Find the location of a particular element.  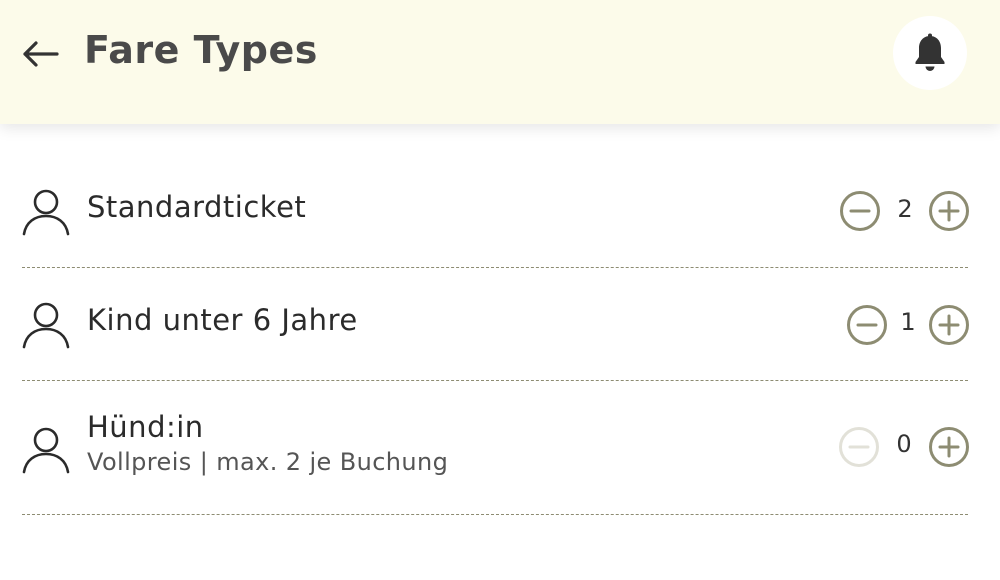

page-title: Fare Types is located at coordinates (201, 50).